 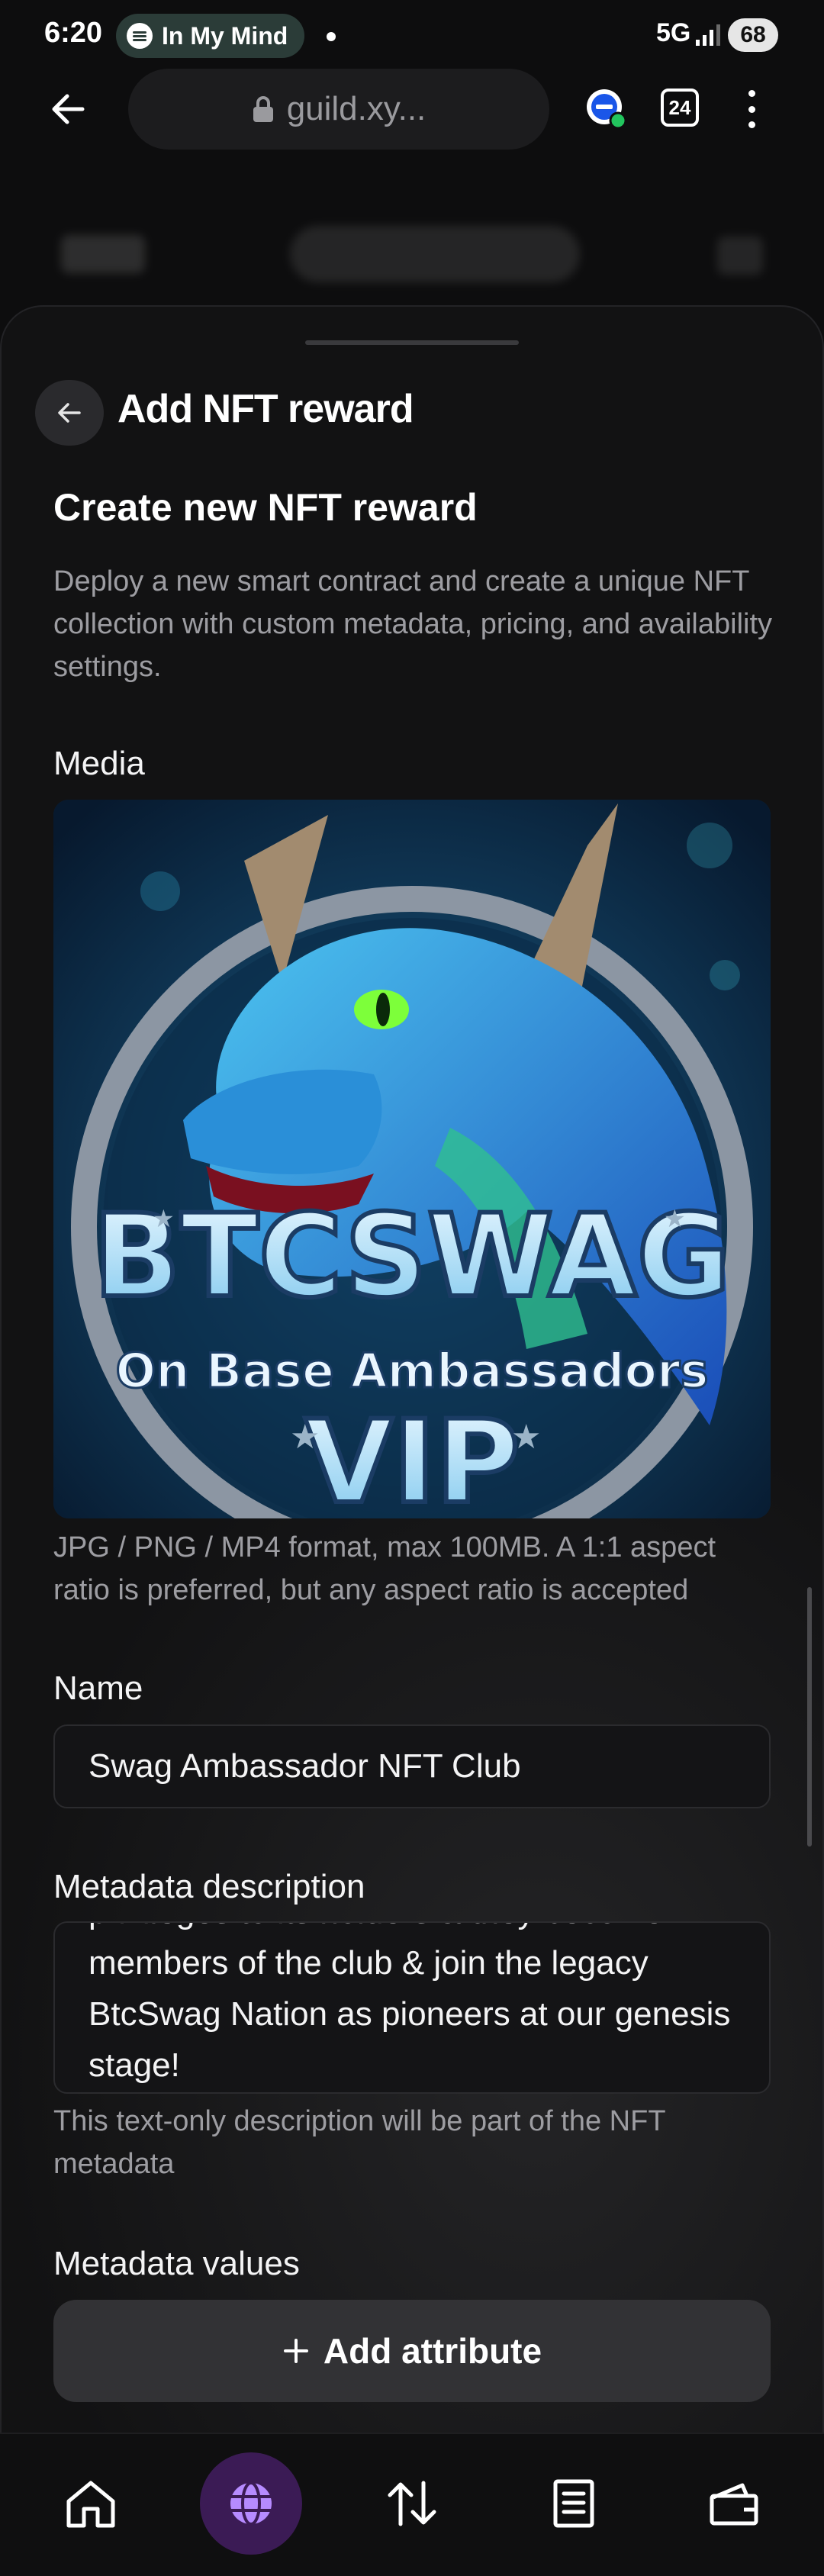 I want to click on extension-status-icon, so click(x=605, y=108).